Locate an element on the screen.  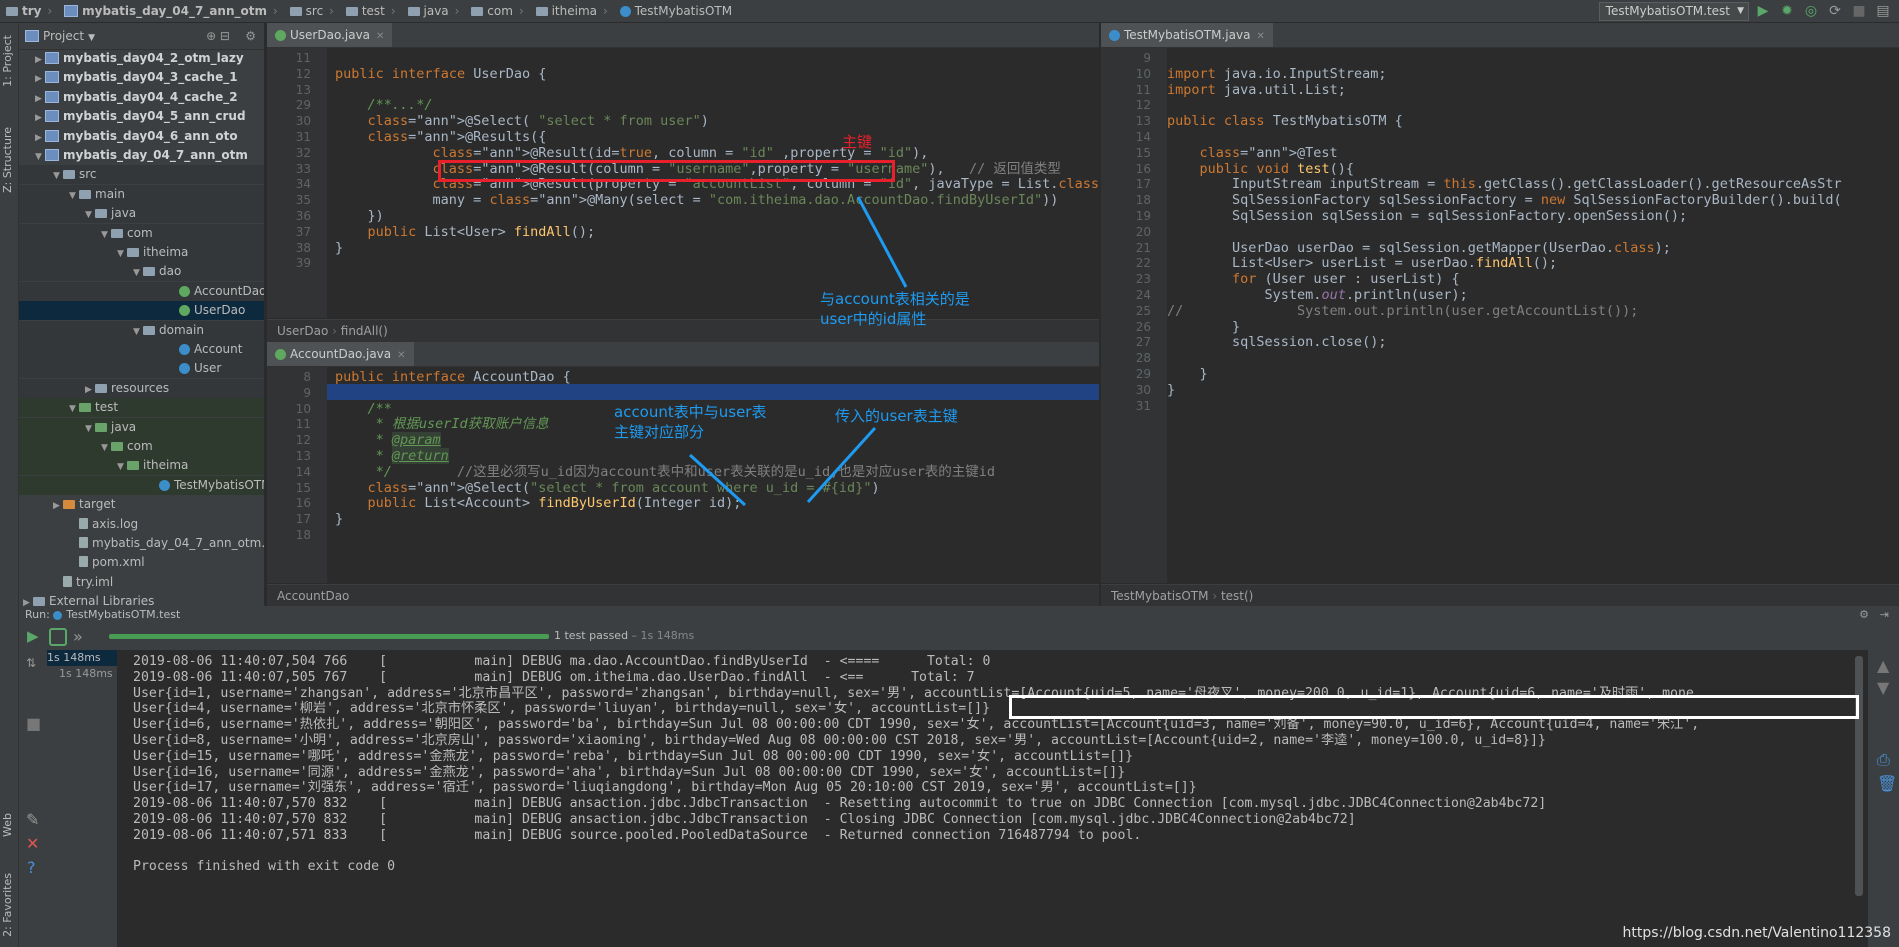
breadcrumb-module: mybatis_day_04_7_ann_otm is located at coordinates (164, 11).